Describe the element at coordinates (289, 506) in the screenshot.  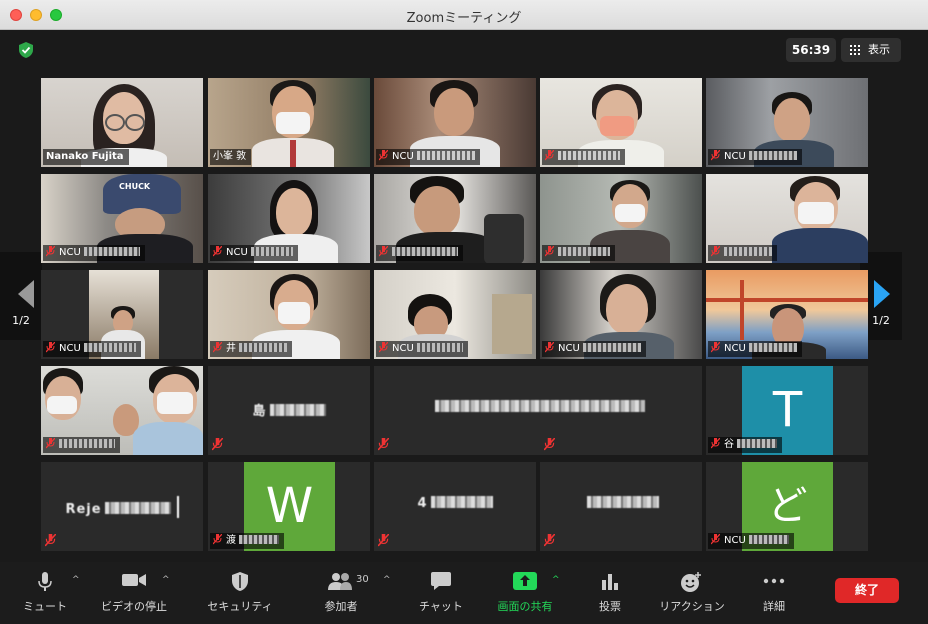
I see `participant-tile: W 渡` at that location.